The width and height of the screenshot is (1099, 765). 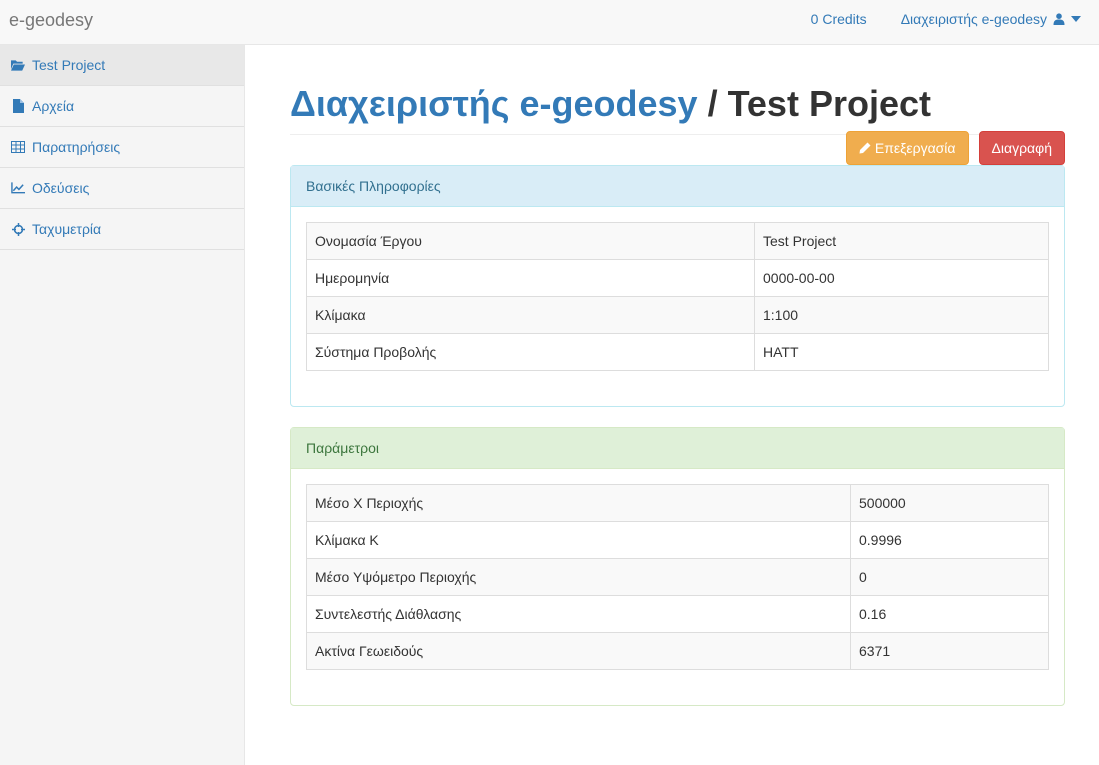 I want to click on user-name: Διαχειριστής e-geodesy, so click(x=973, y=19).